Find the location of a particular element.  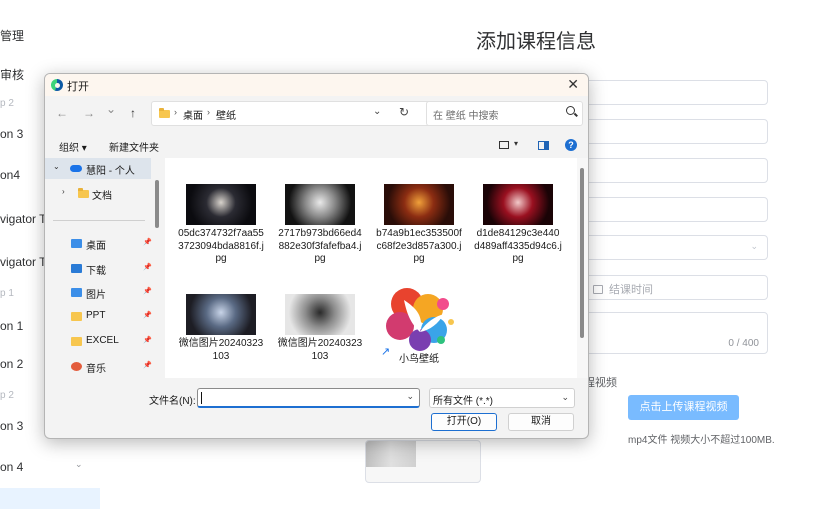

nav-label: 文档 is located at coordinates (102, 196).